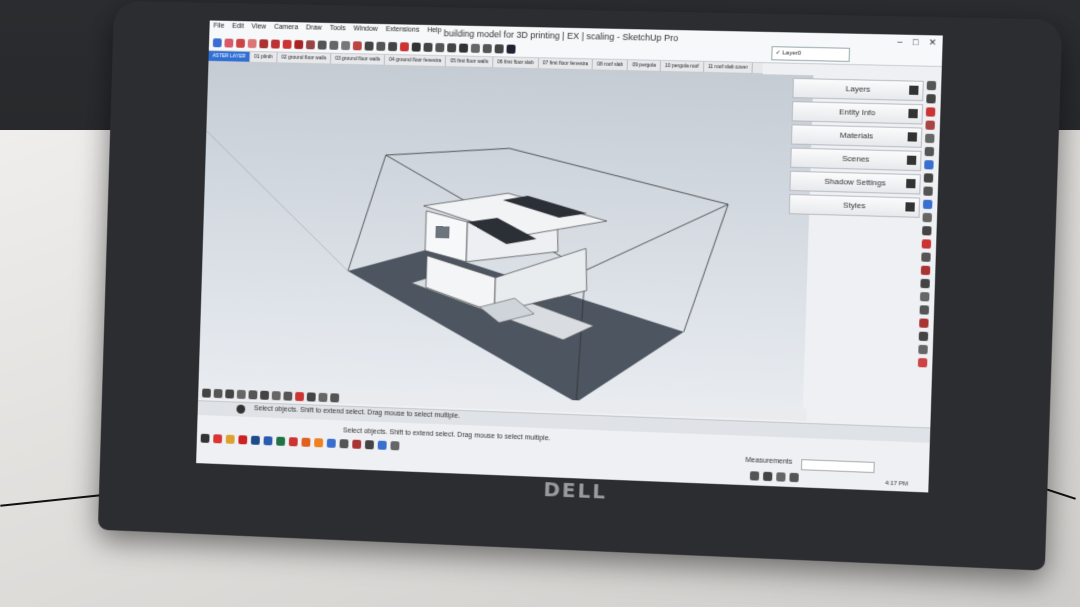  What do you see at coordinates (304, 58) in the screenshot?
I see `tab-ground-floor-walls-02: 02 ground floor walls` at bounding box center [304, 58].